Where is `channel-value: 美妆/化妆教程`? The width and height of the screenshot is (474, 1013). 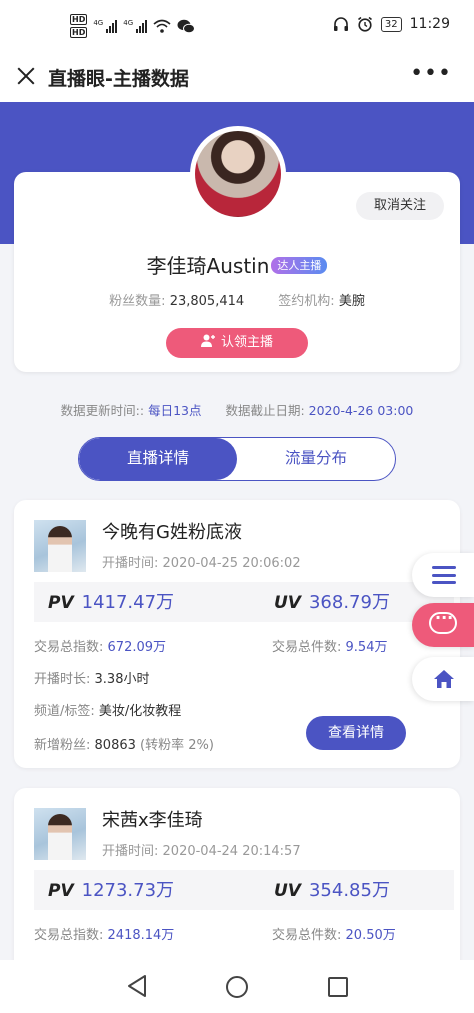 channel-value: 美妆/化妆教程 is located at coordinates (140, 711).